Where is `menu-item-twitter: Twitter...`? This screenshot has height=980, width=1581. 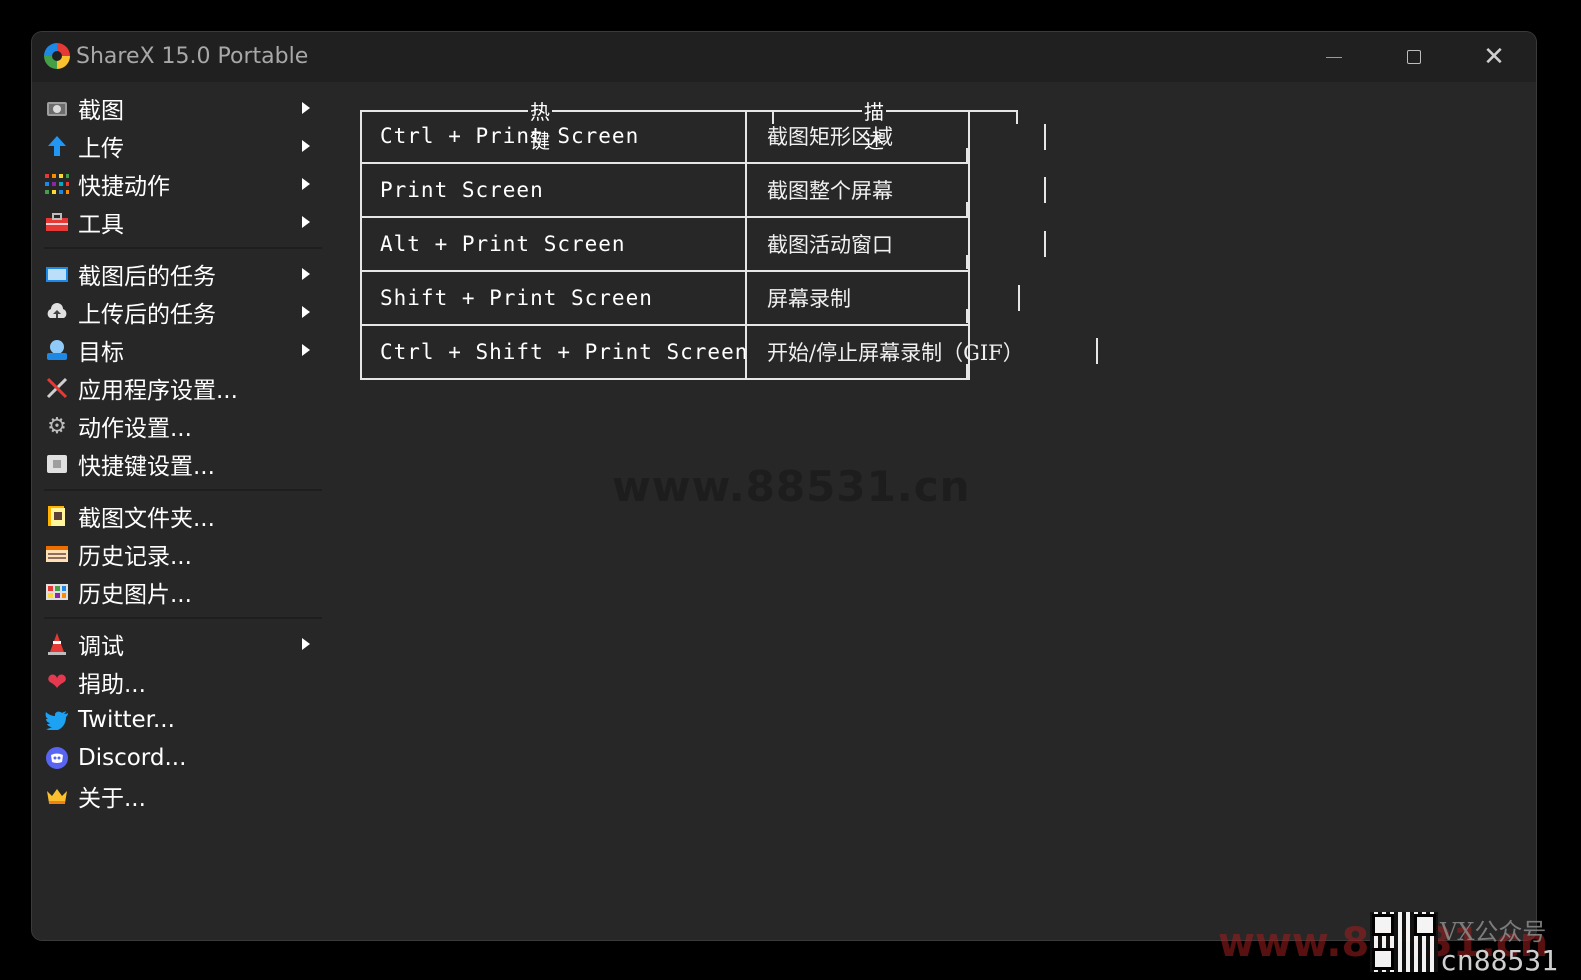
menu-item-twitter: Twitter... is located at coordinates (177, 720).